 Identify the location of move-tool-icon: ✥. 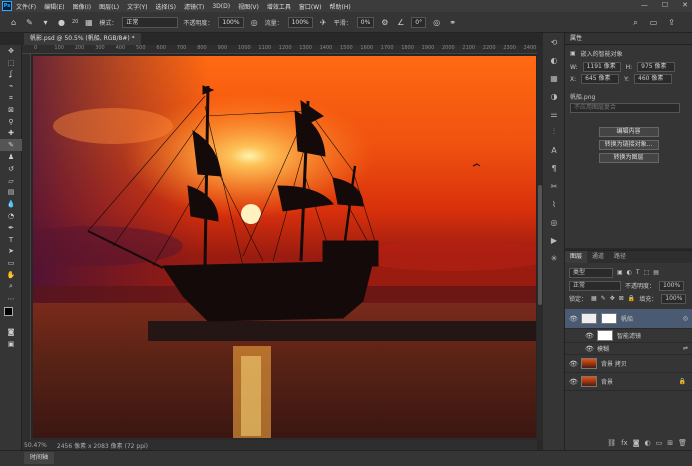
(11, 51).